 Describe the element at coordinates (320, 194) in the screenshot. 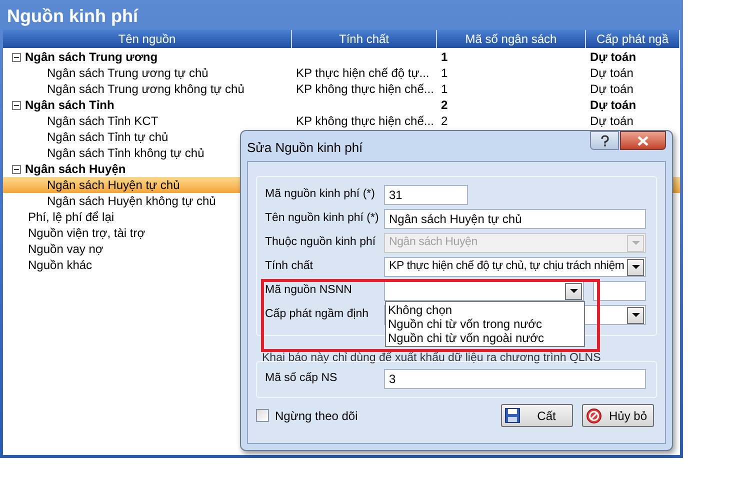

I see `field-label: Mã nguồn kinh phí (*)` at that location.